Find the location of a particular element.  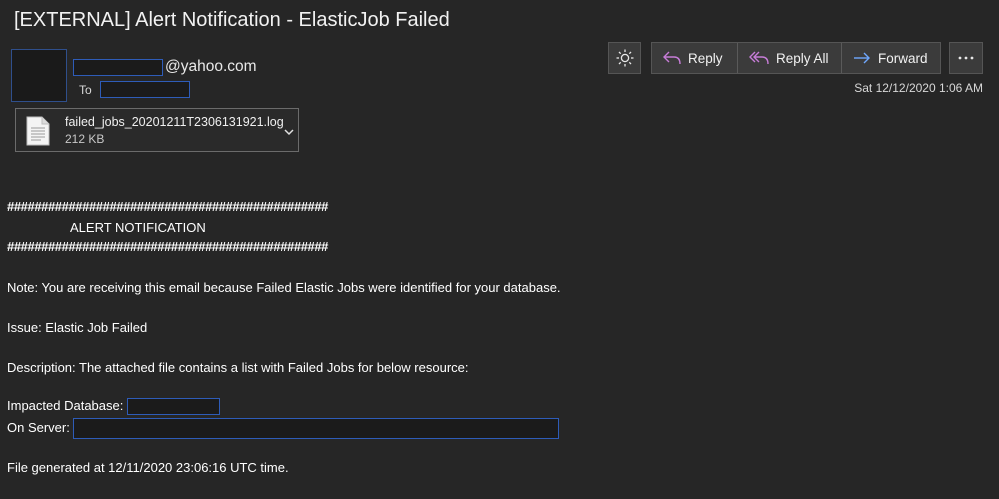

sent-date: Sat 12/12/2020 1:06 AM is located at coordinates (918, 88).